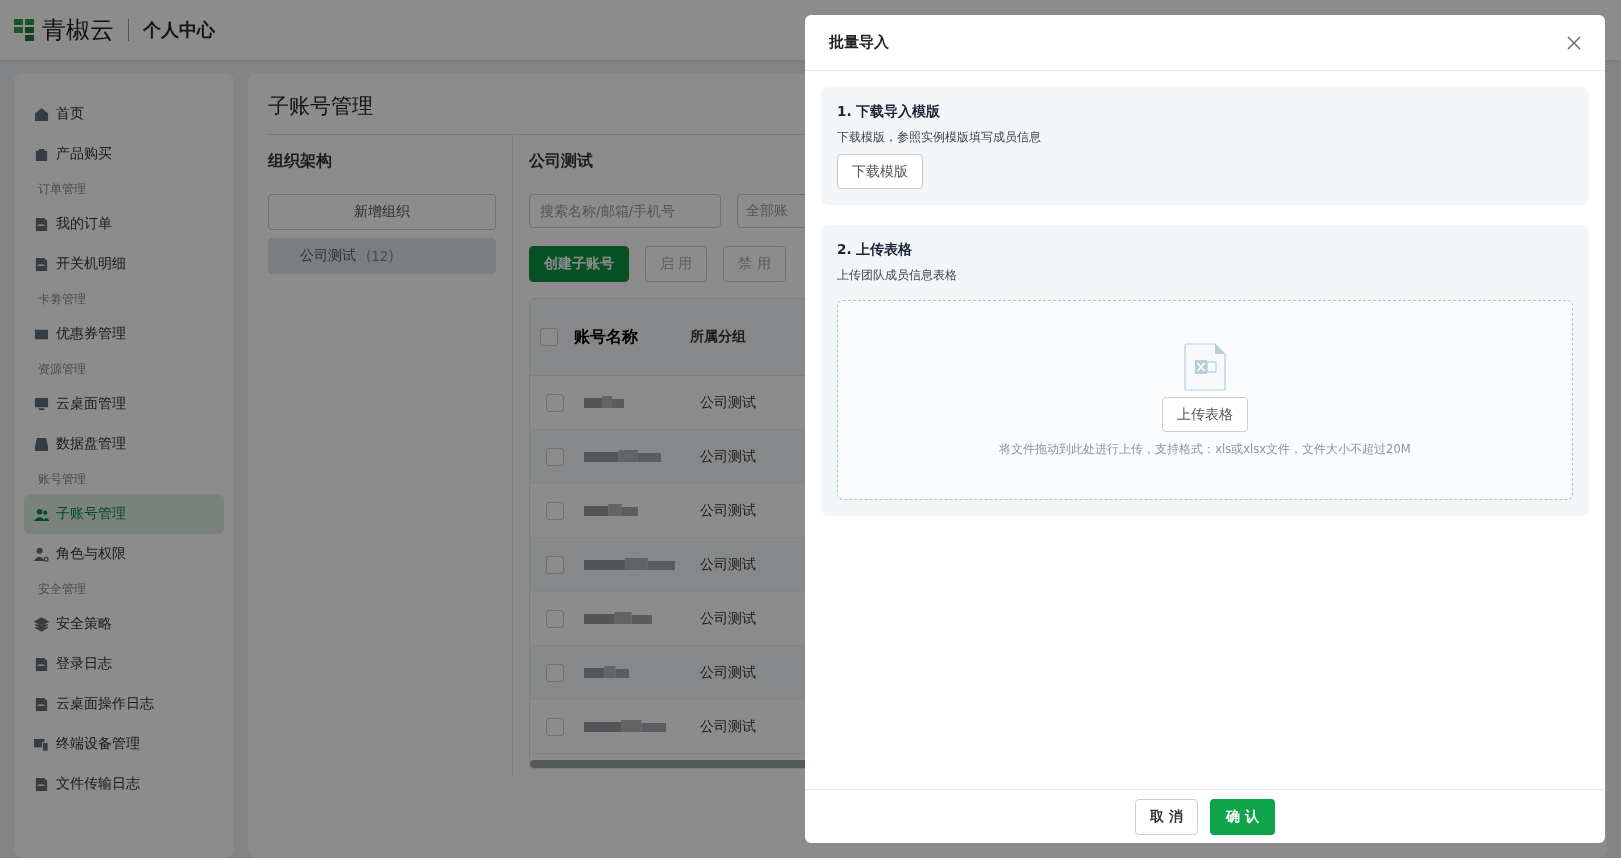 Image resolution: width=1621 pixels, height=858 pixels. What do you see at coordinates (41, 664) in the screenshot?
I see `document-icon` at bounding box center [41, 664].